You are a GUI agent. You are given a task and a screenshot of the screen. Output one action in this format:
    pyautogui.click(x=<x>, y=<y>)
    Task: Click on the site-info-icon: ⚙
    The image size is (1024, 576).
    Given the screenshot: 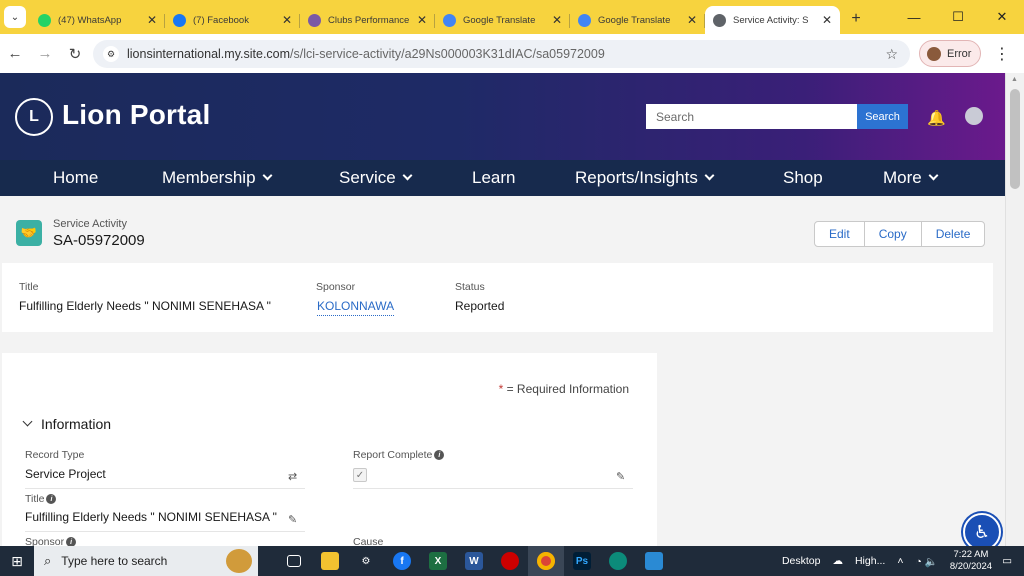 What is the action you would take?
    pyautogui.click(x=111, y=54)
    